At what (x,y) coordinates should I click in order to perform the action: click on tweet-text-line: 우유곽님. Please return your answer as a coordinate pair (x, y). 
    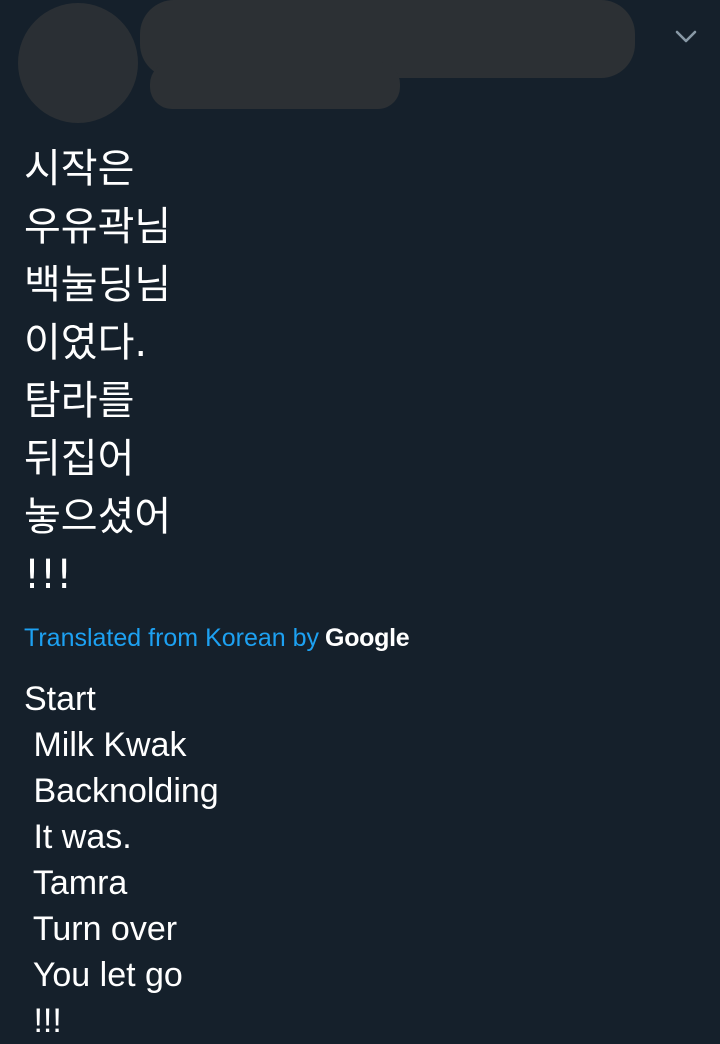
    Looking at the image, I should click on (98, 227).